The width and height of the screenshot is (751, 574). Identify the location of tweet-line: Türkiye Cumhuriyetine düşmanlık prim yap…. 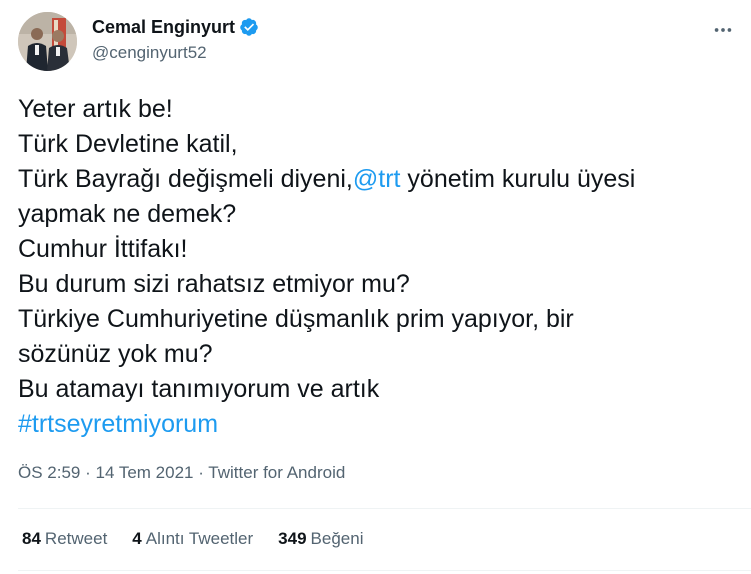
(296, 319).